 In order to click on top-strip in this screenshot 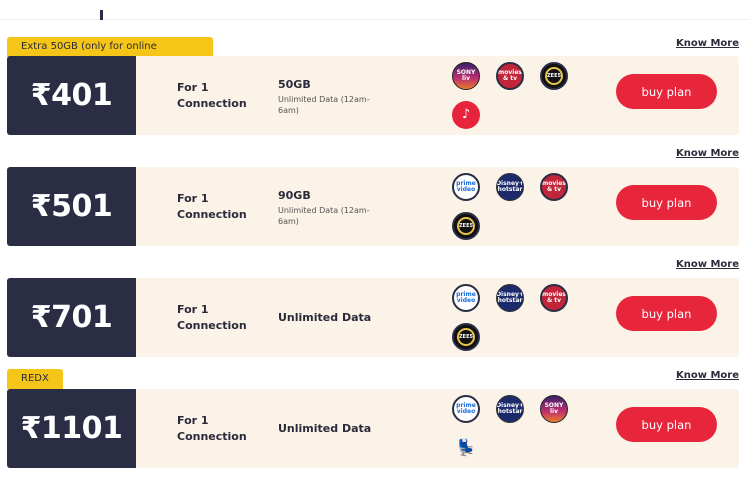, I will do `click(375, 10)`.